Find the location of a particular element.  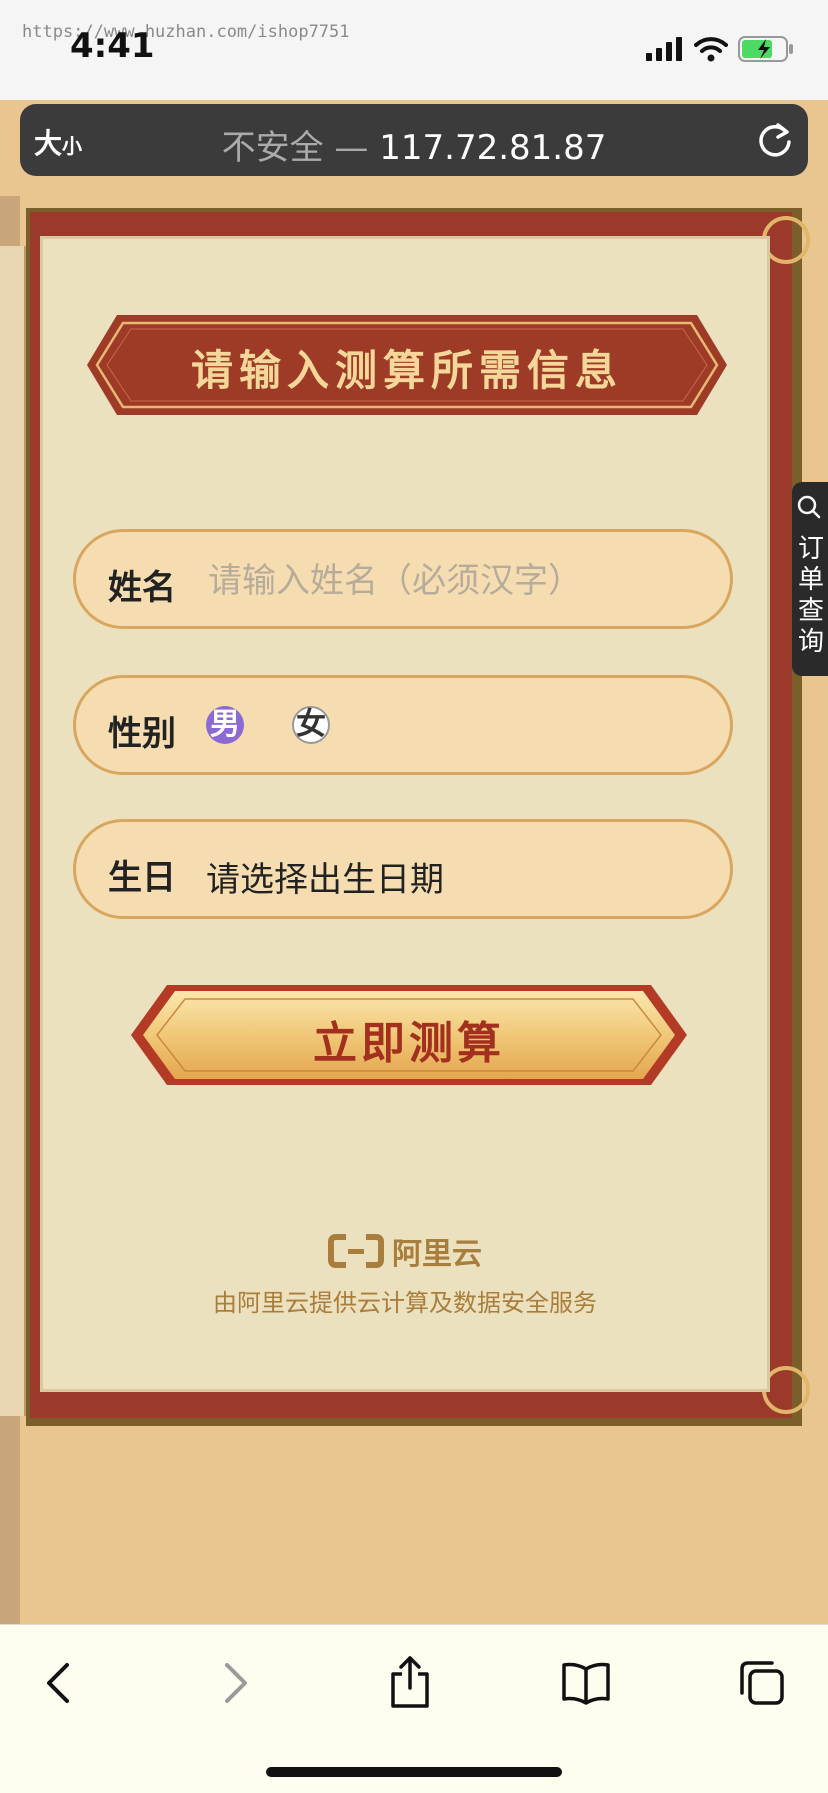

name-label: 姓名 is located at coordinates (142, 588).